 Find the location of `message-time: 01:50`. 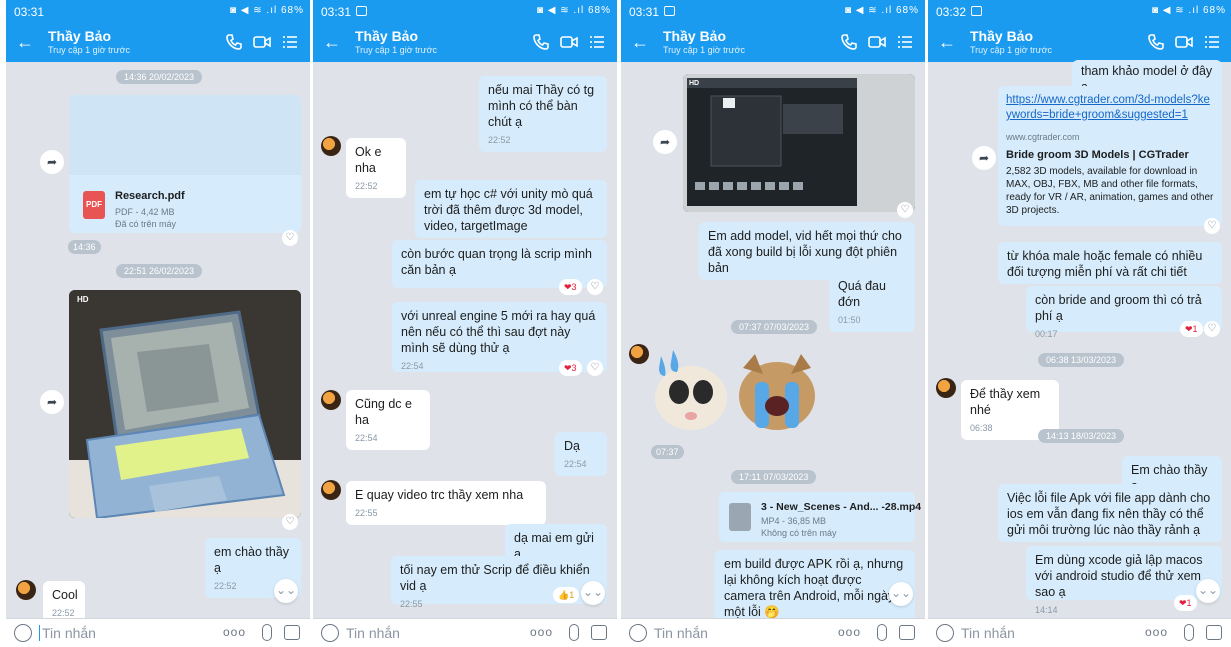

message-time: 01:50 is located at coordinates (849, 320).